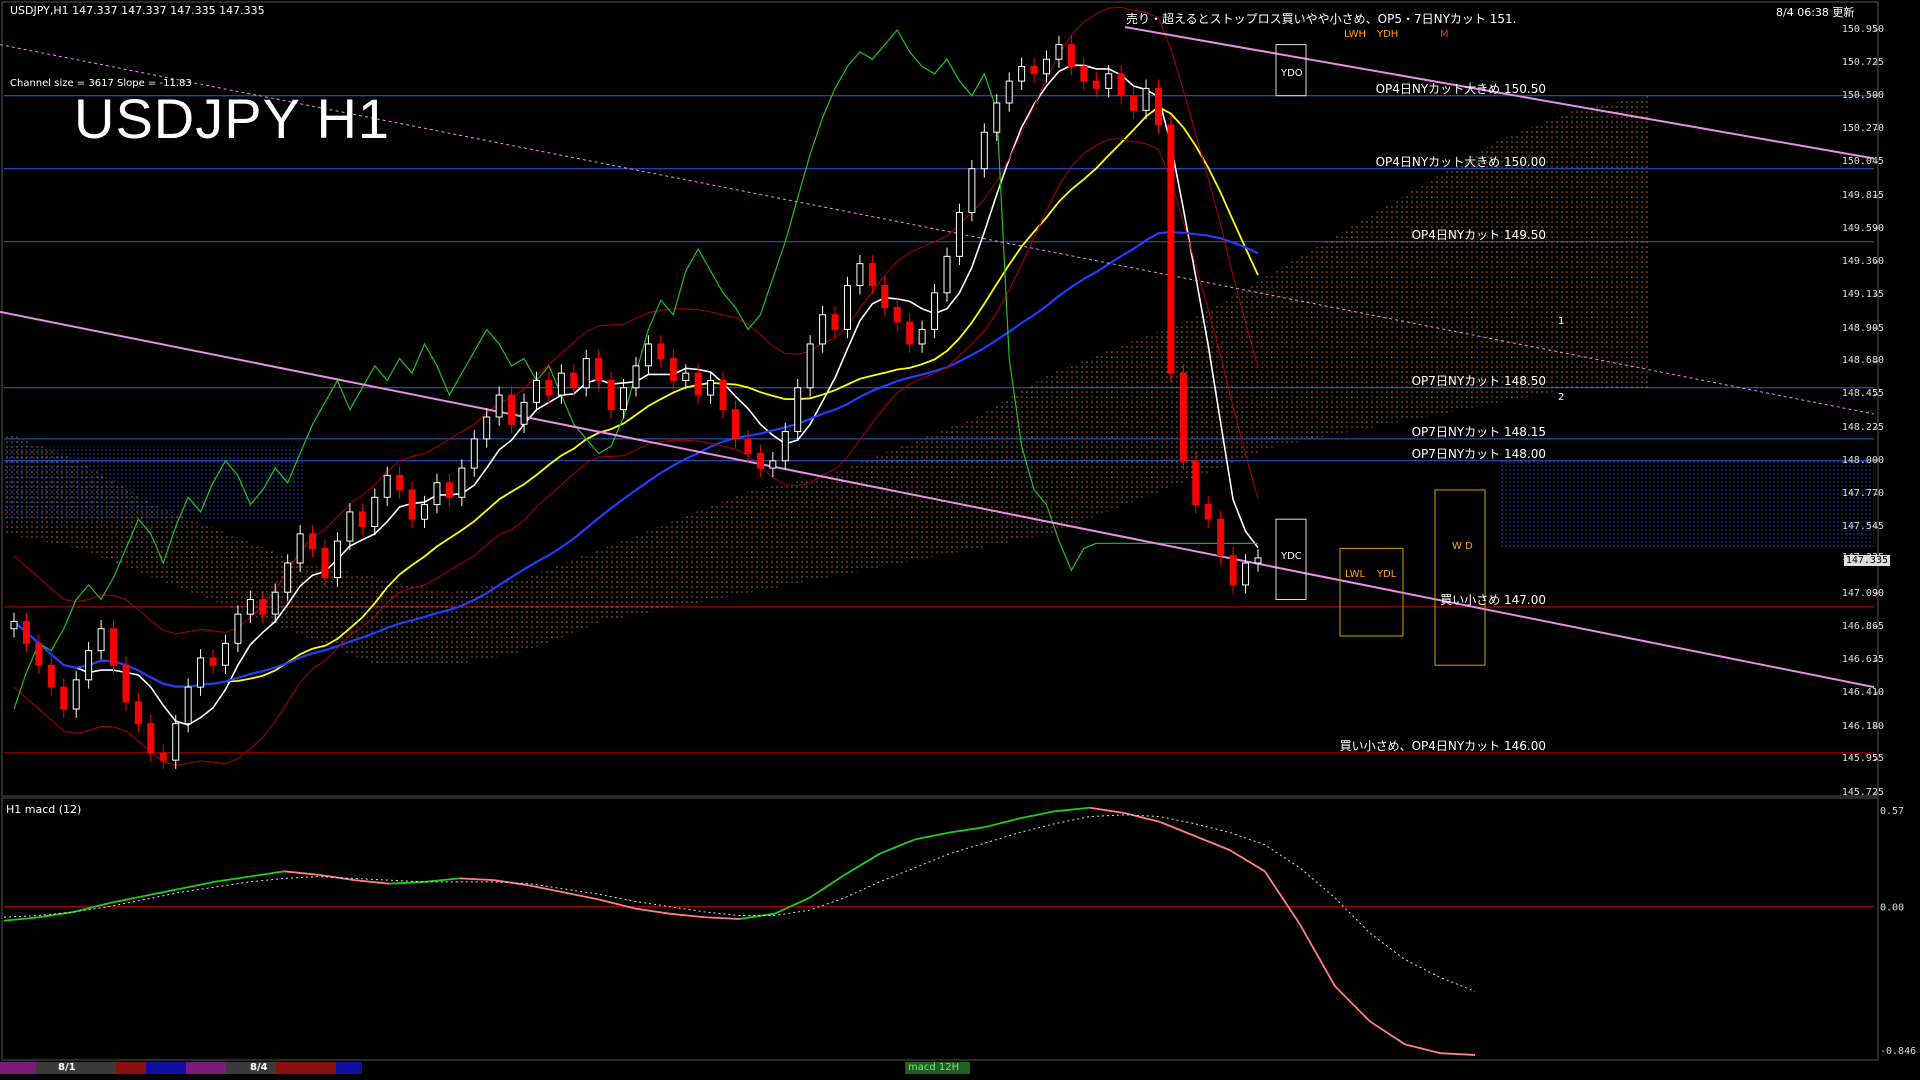 The height and width of the screenshot is (1080, 1920). Describe the element at coordinates (1444, 34) in the screenshot. I see `m-label: M` at that location.